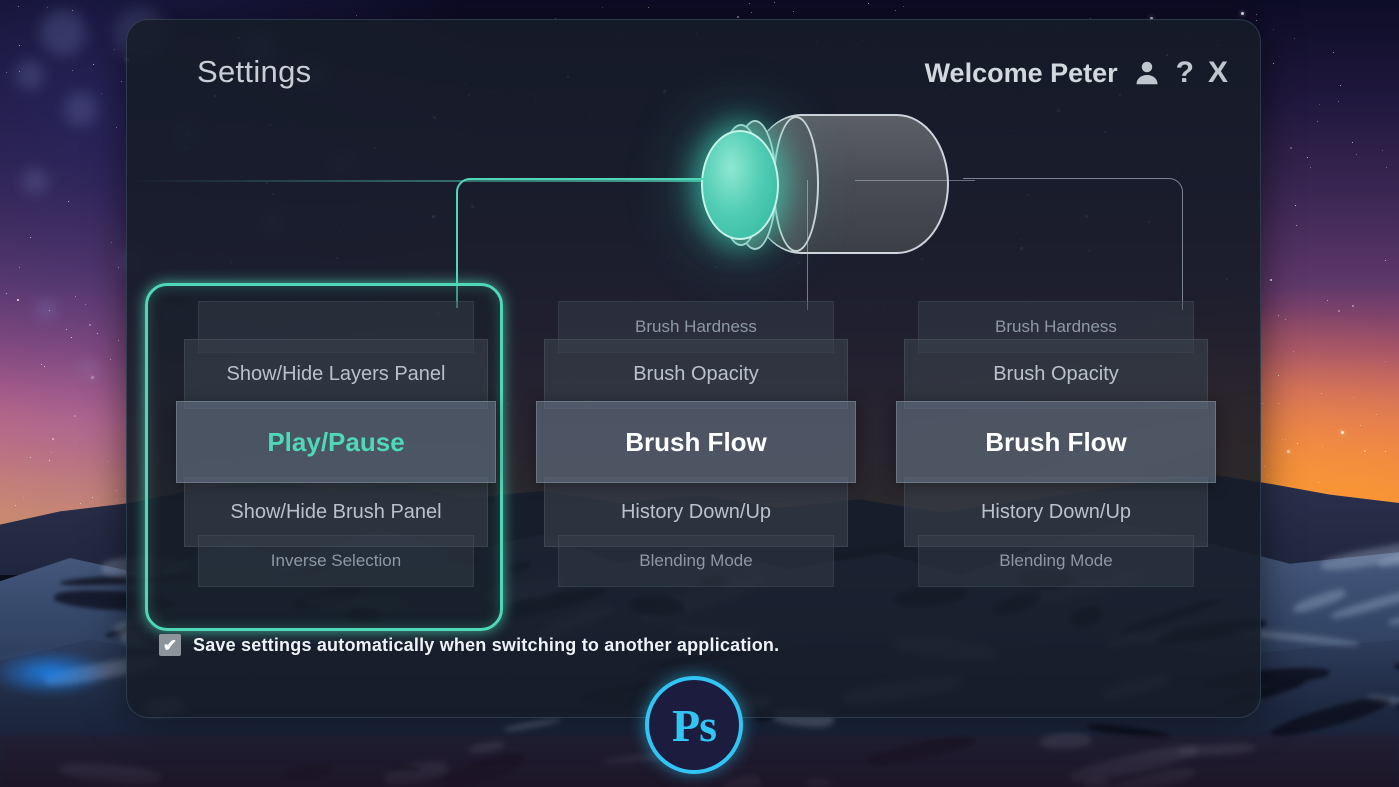 The width and height of the screenshot is (1399, 787). What do you see at coordinates (694, 725) in the screenshot?
I see `photoshop-logo: Ps` at bounding box center [694, 725].